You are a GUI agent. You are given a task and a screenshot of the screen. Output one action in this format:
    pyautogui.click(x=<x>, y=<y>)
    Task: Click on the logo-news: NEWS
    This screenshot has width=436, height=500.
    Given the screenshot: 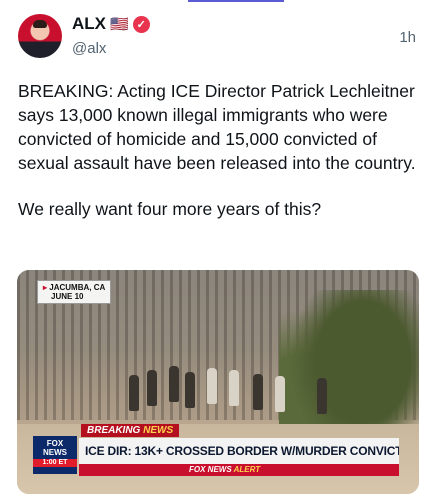 What is the action you would take?
    pyautogui.click(x=55, y=452)
    